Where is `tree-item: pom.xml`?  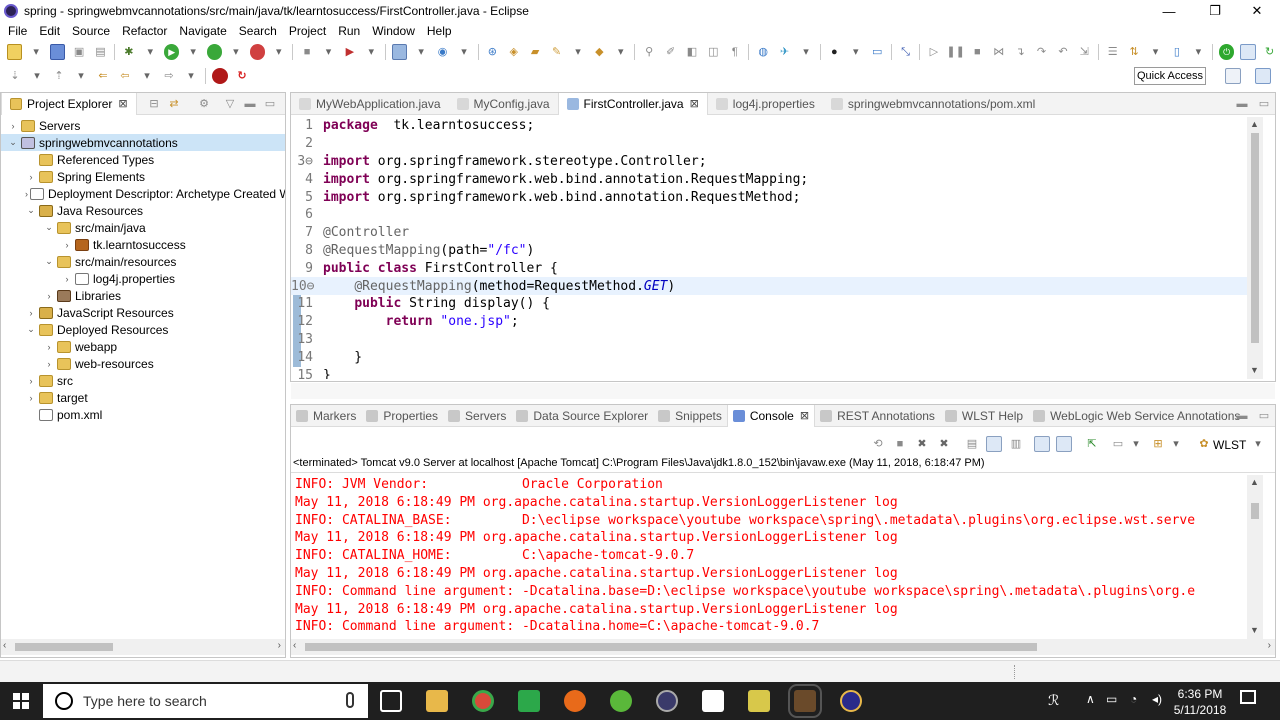
tree-item: pom.xml is located at coordinates (143, 414).